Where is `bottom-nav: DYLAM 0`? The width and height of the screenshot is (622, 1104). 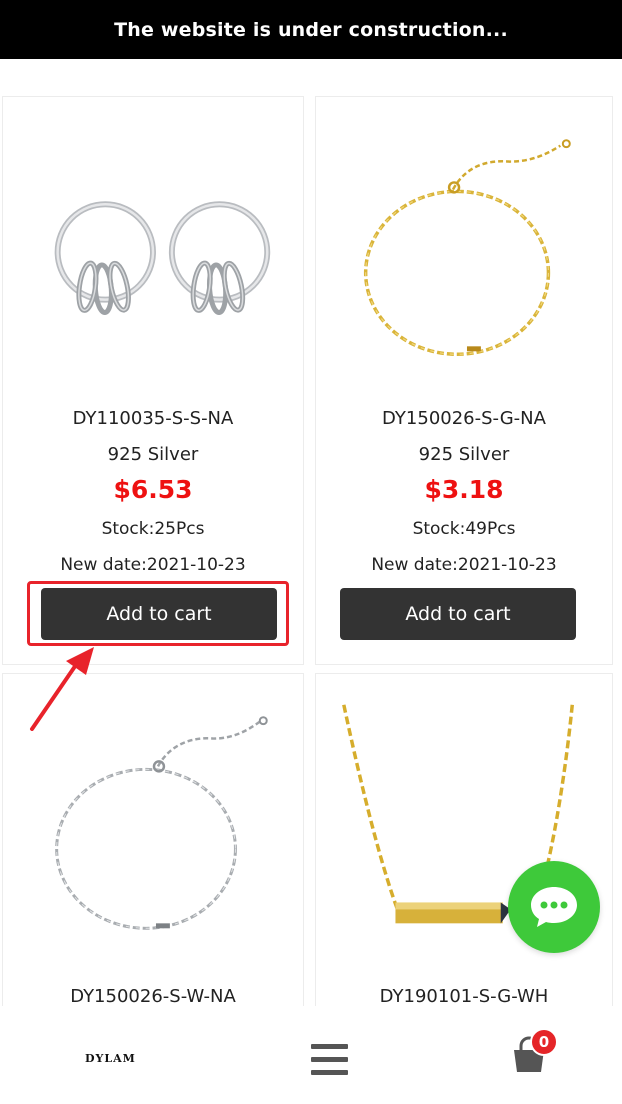
bottom-nav: DYLAM 0 is located at coordinates (311, 1055).